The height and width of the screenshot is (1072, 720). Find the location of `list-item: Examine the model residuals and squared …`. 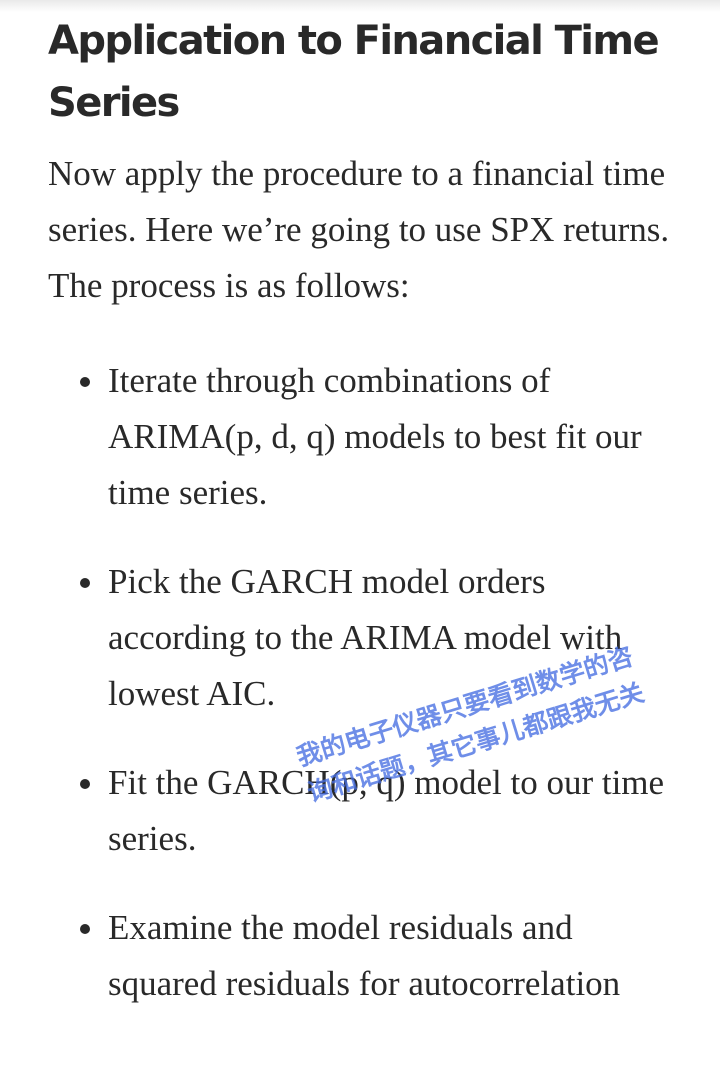

list-item: Examine the model residuals and squared … is located at coordinates (334, 956).